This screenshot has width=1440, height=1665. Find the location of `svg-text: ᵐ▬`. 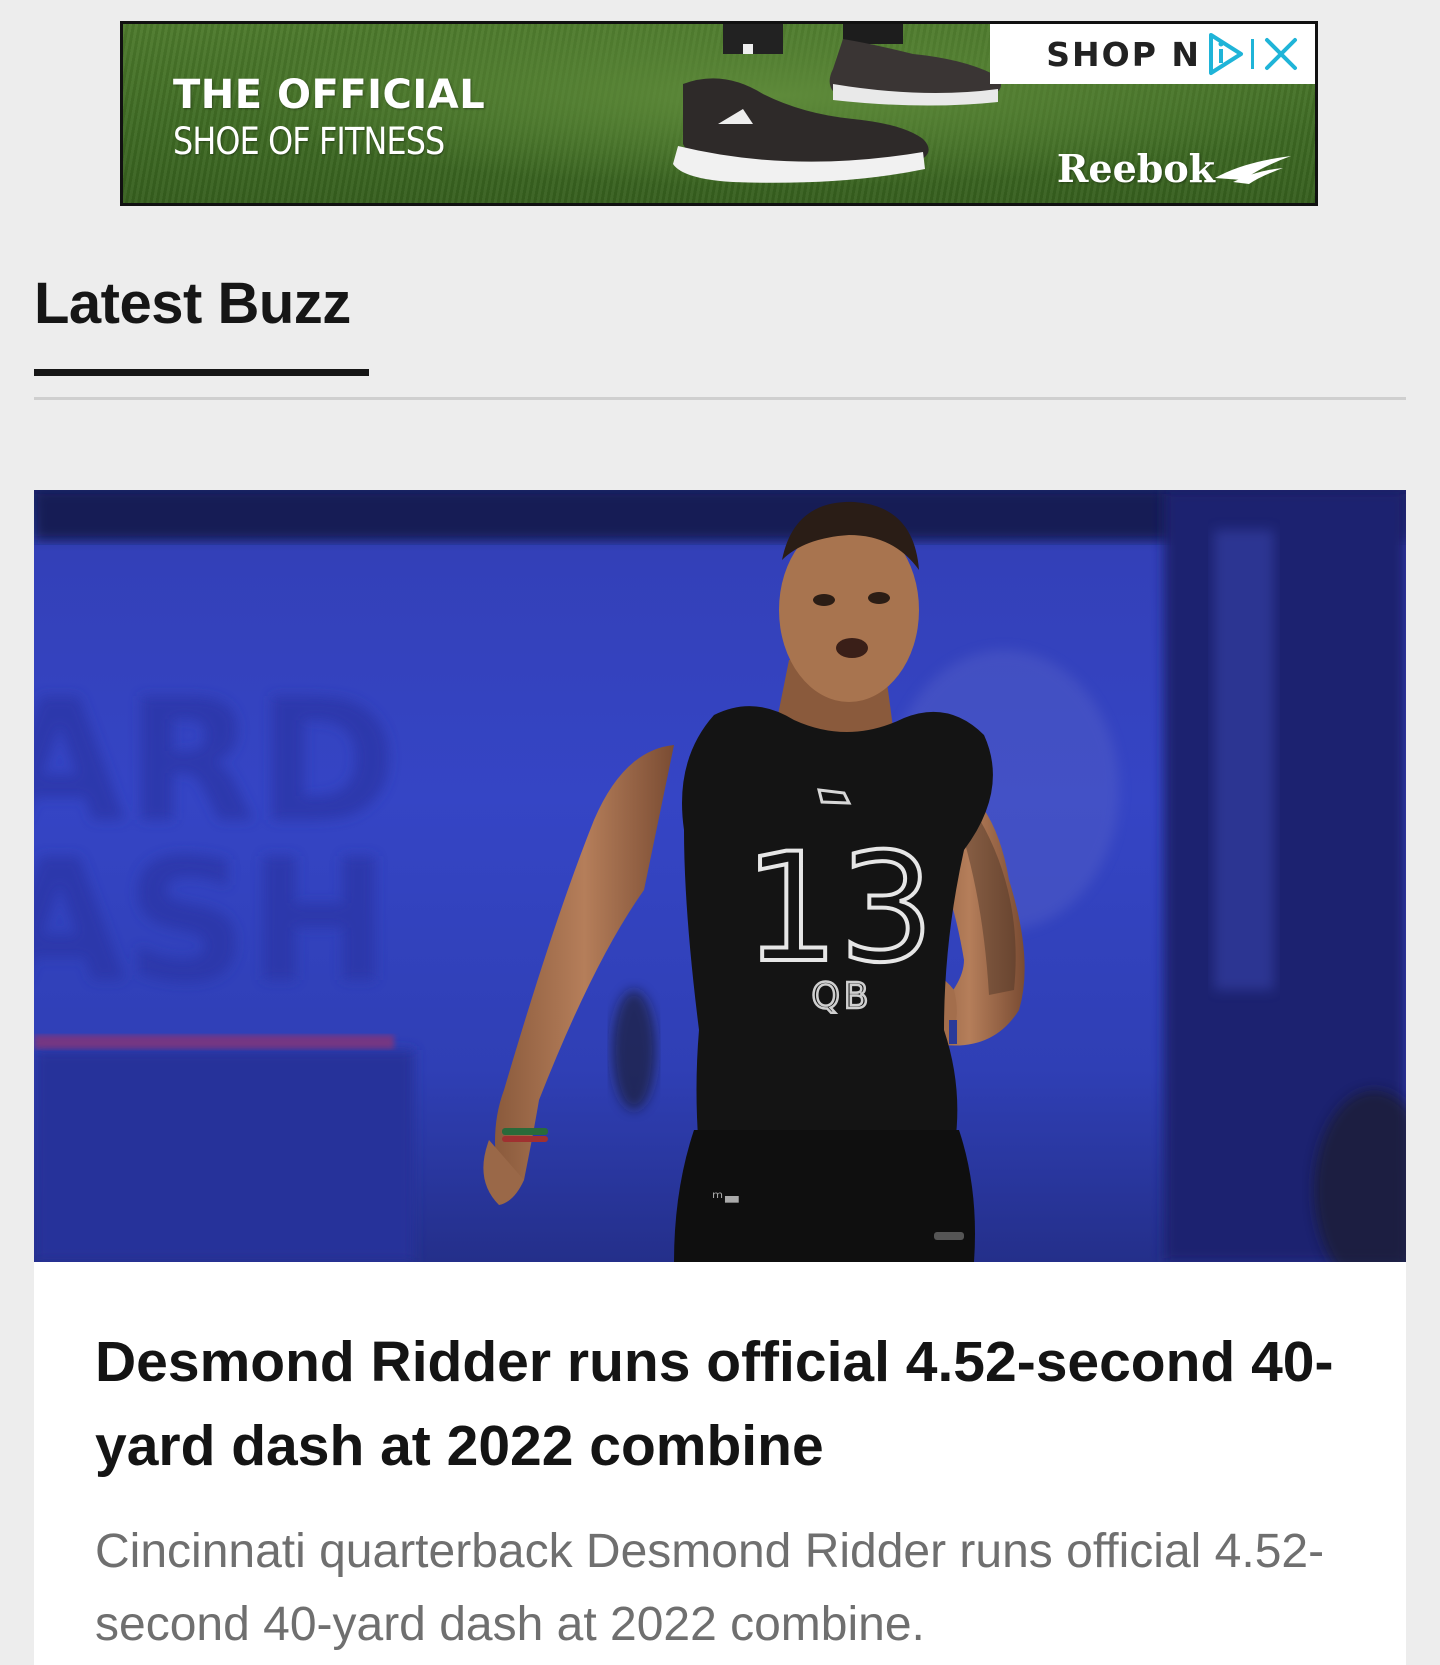

svg-text: ᵐ▬ is located at coordinates (726, 1198).